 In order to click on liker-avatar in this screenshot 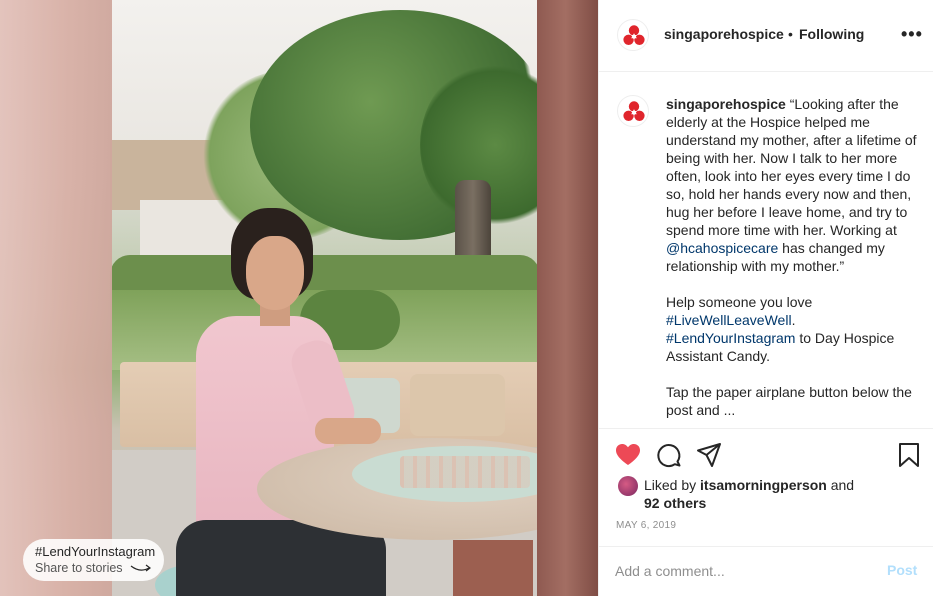, I will do `click(628, 486)`.